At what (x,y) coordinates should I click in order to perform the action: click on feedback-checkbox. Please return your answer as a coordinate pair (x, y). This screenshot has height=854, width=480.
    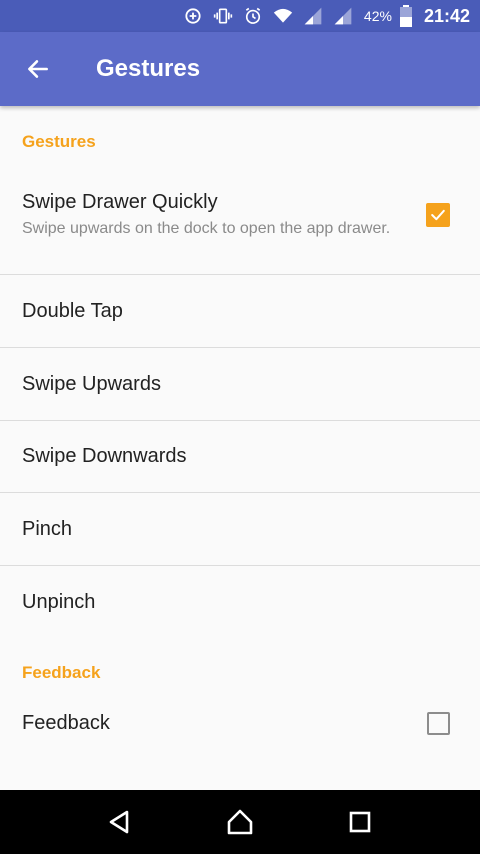
    Looking at the image, I should click on (438, 723).